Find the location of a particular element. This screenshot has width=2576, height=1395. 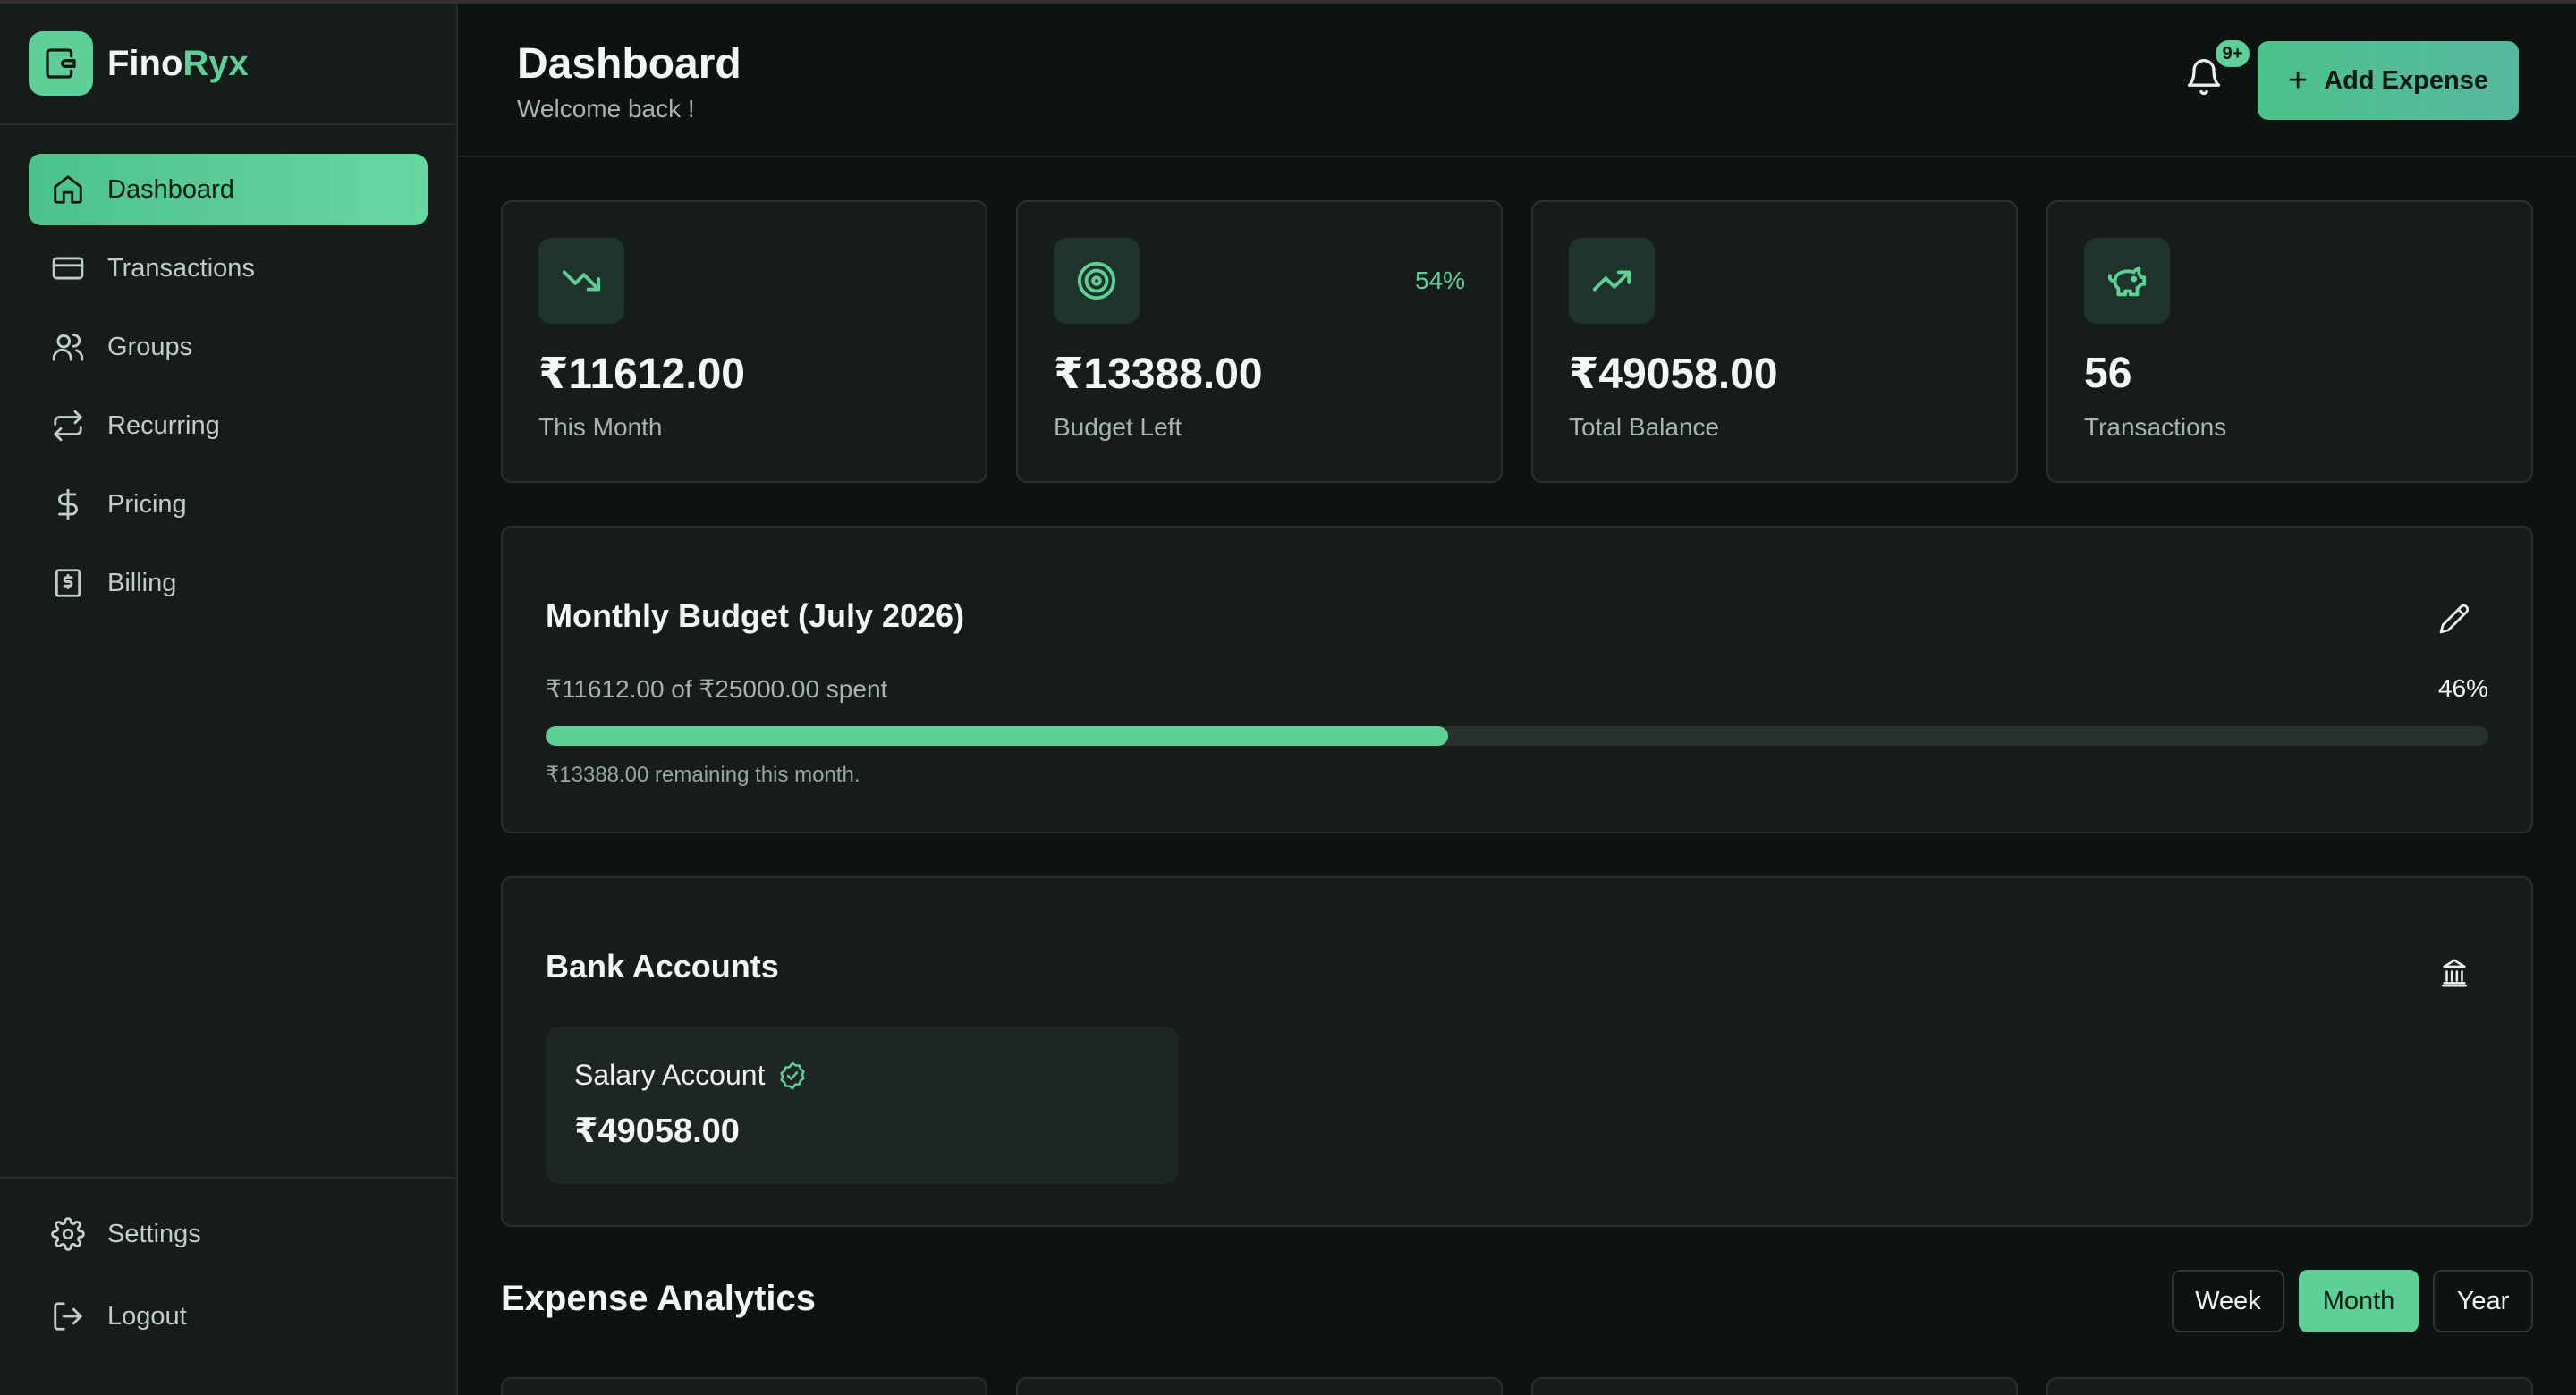

stat-value: ₹13388.00 is located at coordinates (1158, 374).